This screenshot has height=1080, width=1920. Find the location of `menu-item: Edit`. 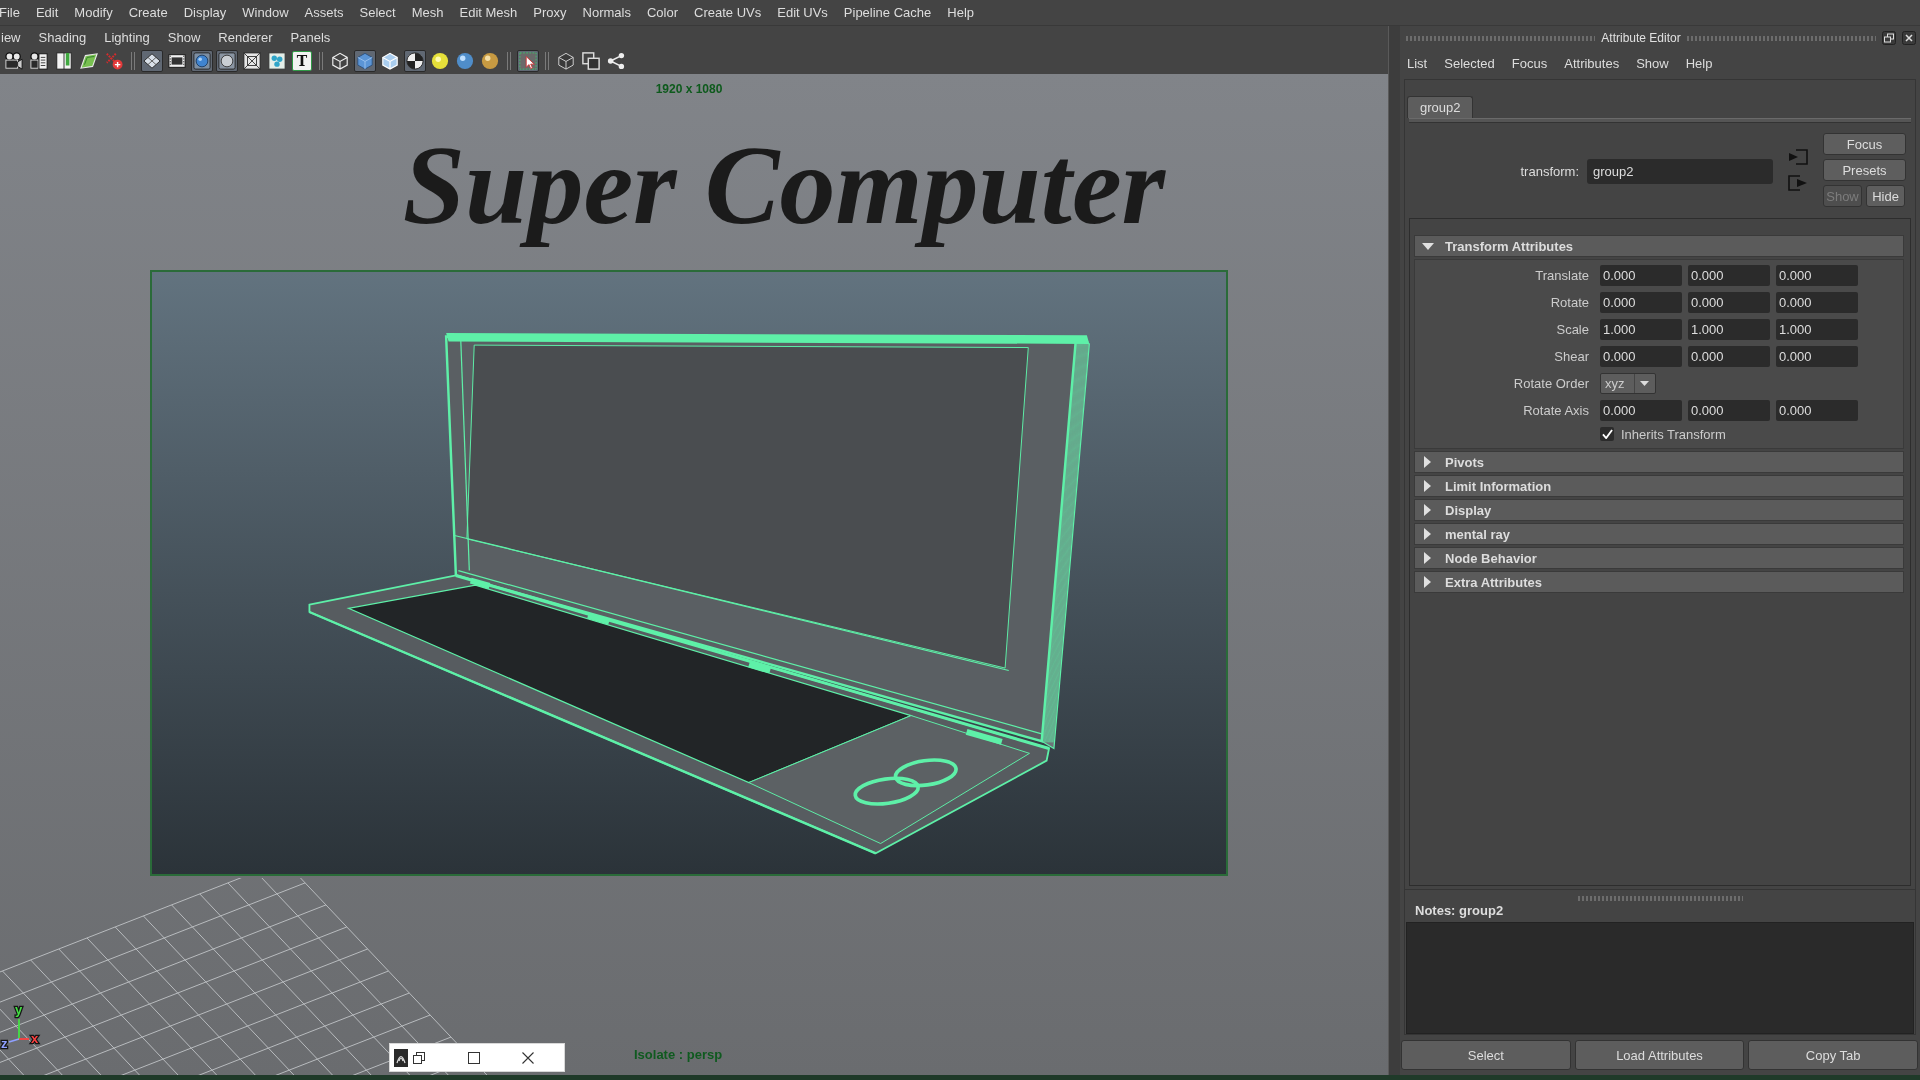

menu-item: Edit is located at coordinates (47, 12).